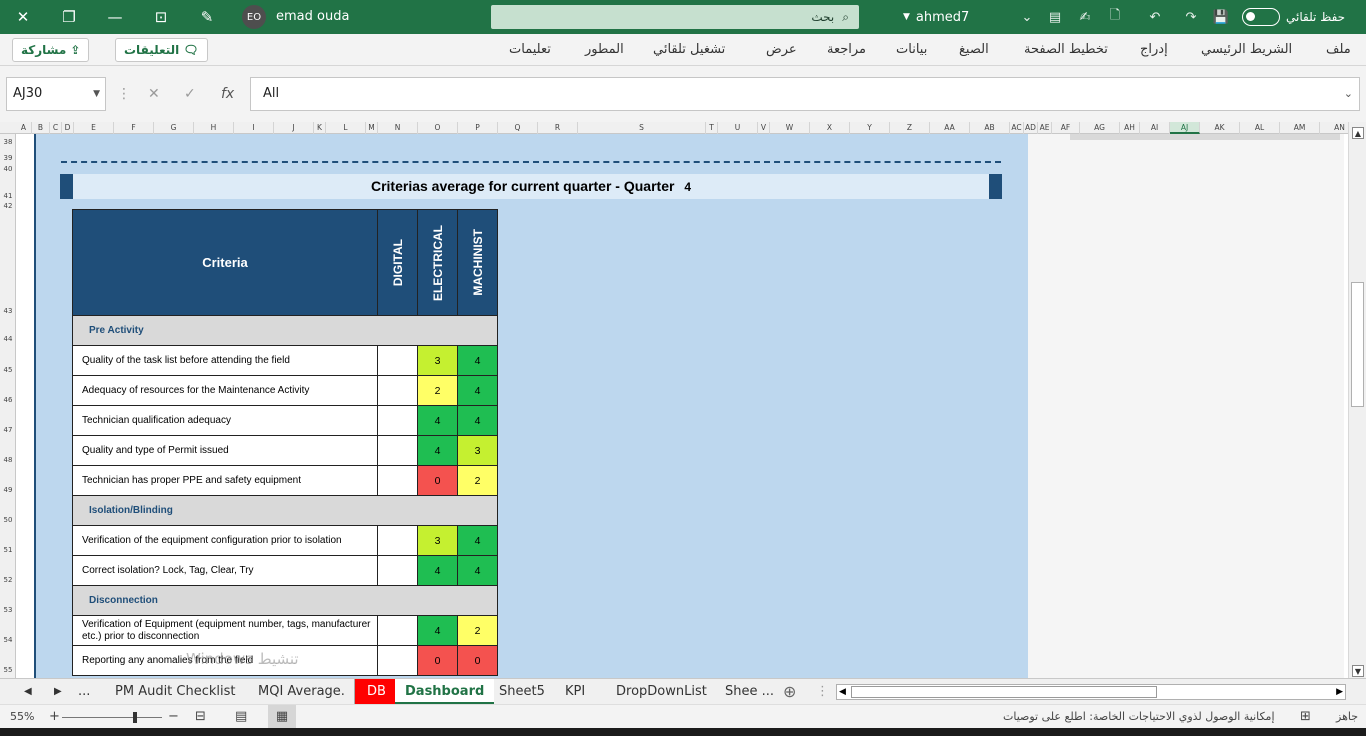 This screenshot has width=1366, height=736. Describe the element at coordinates (376, 692) in the screenshot. I see `tab-db: DB` at that location.